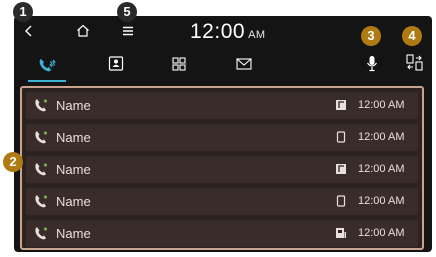  Describe the element at coordinates (48, 65) in the screenshot. I see `tab-call-log` at that location.